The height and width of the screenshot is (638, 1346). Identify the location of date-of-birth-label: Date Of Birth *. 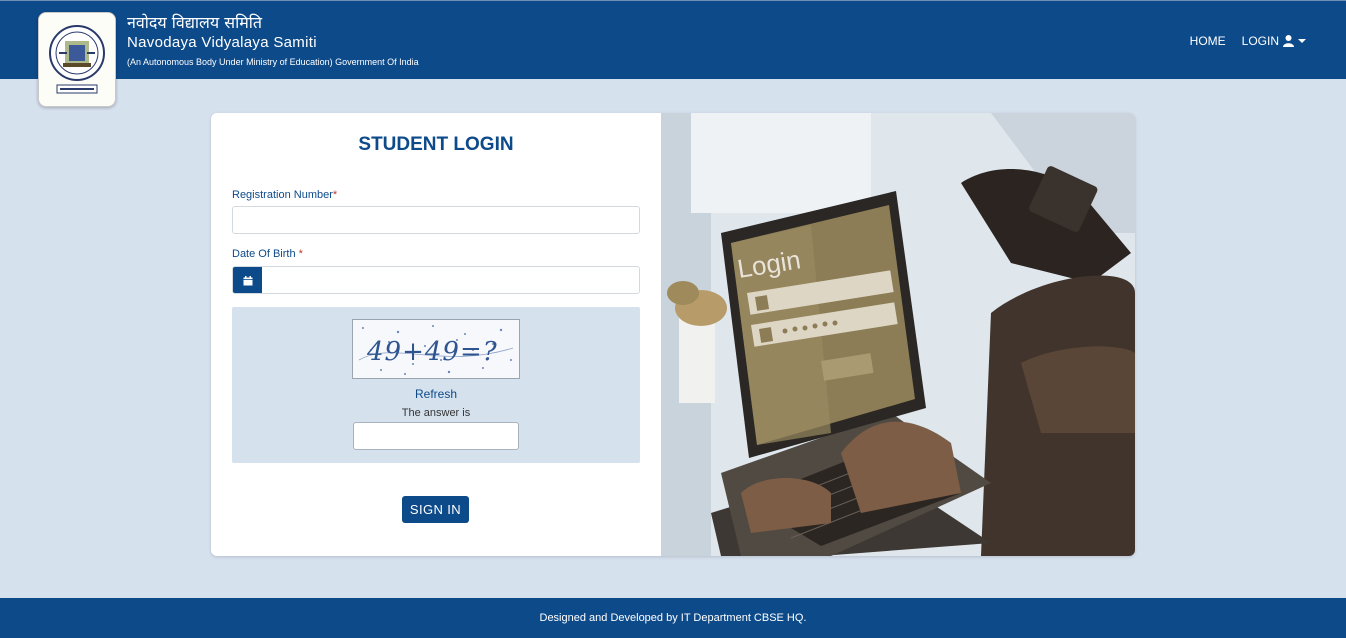
(267, 254).